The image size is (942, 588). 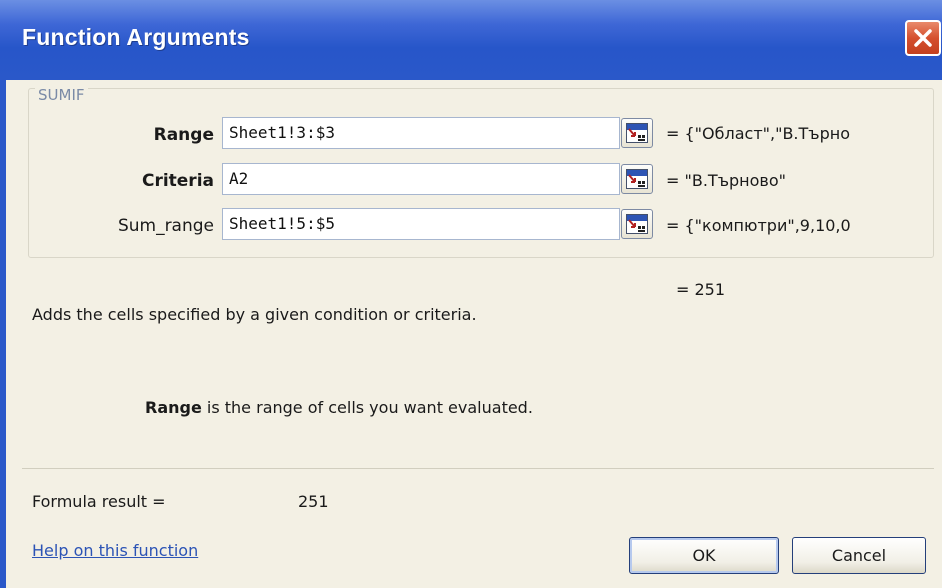 I want to click on help-link: Help on this function, so click(x=115, y=550).